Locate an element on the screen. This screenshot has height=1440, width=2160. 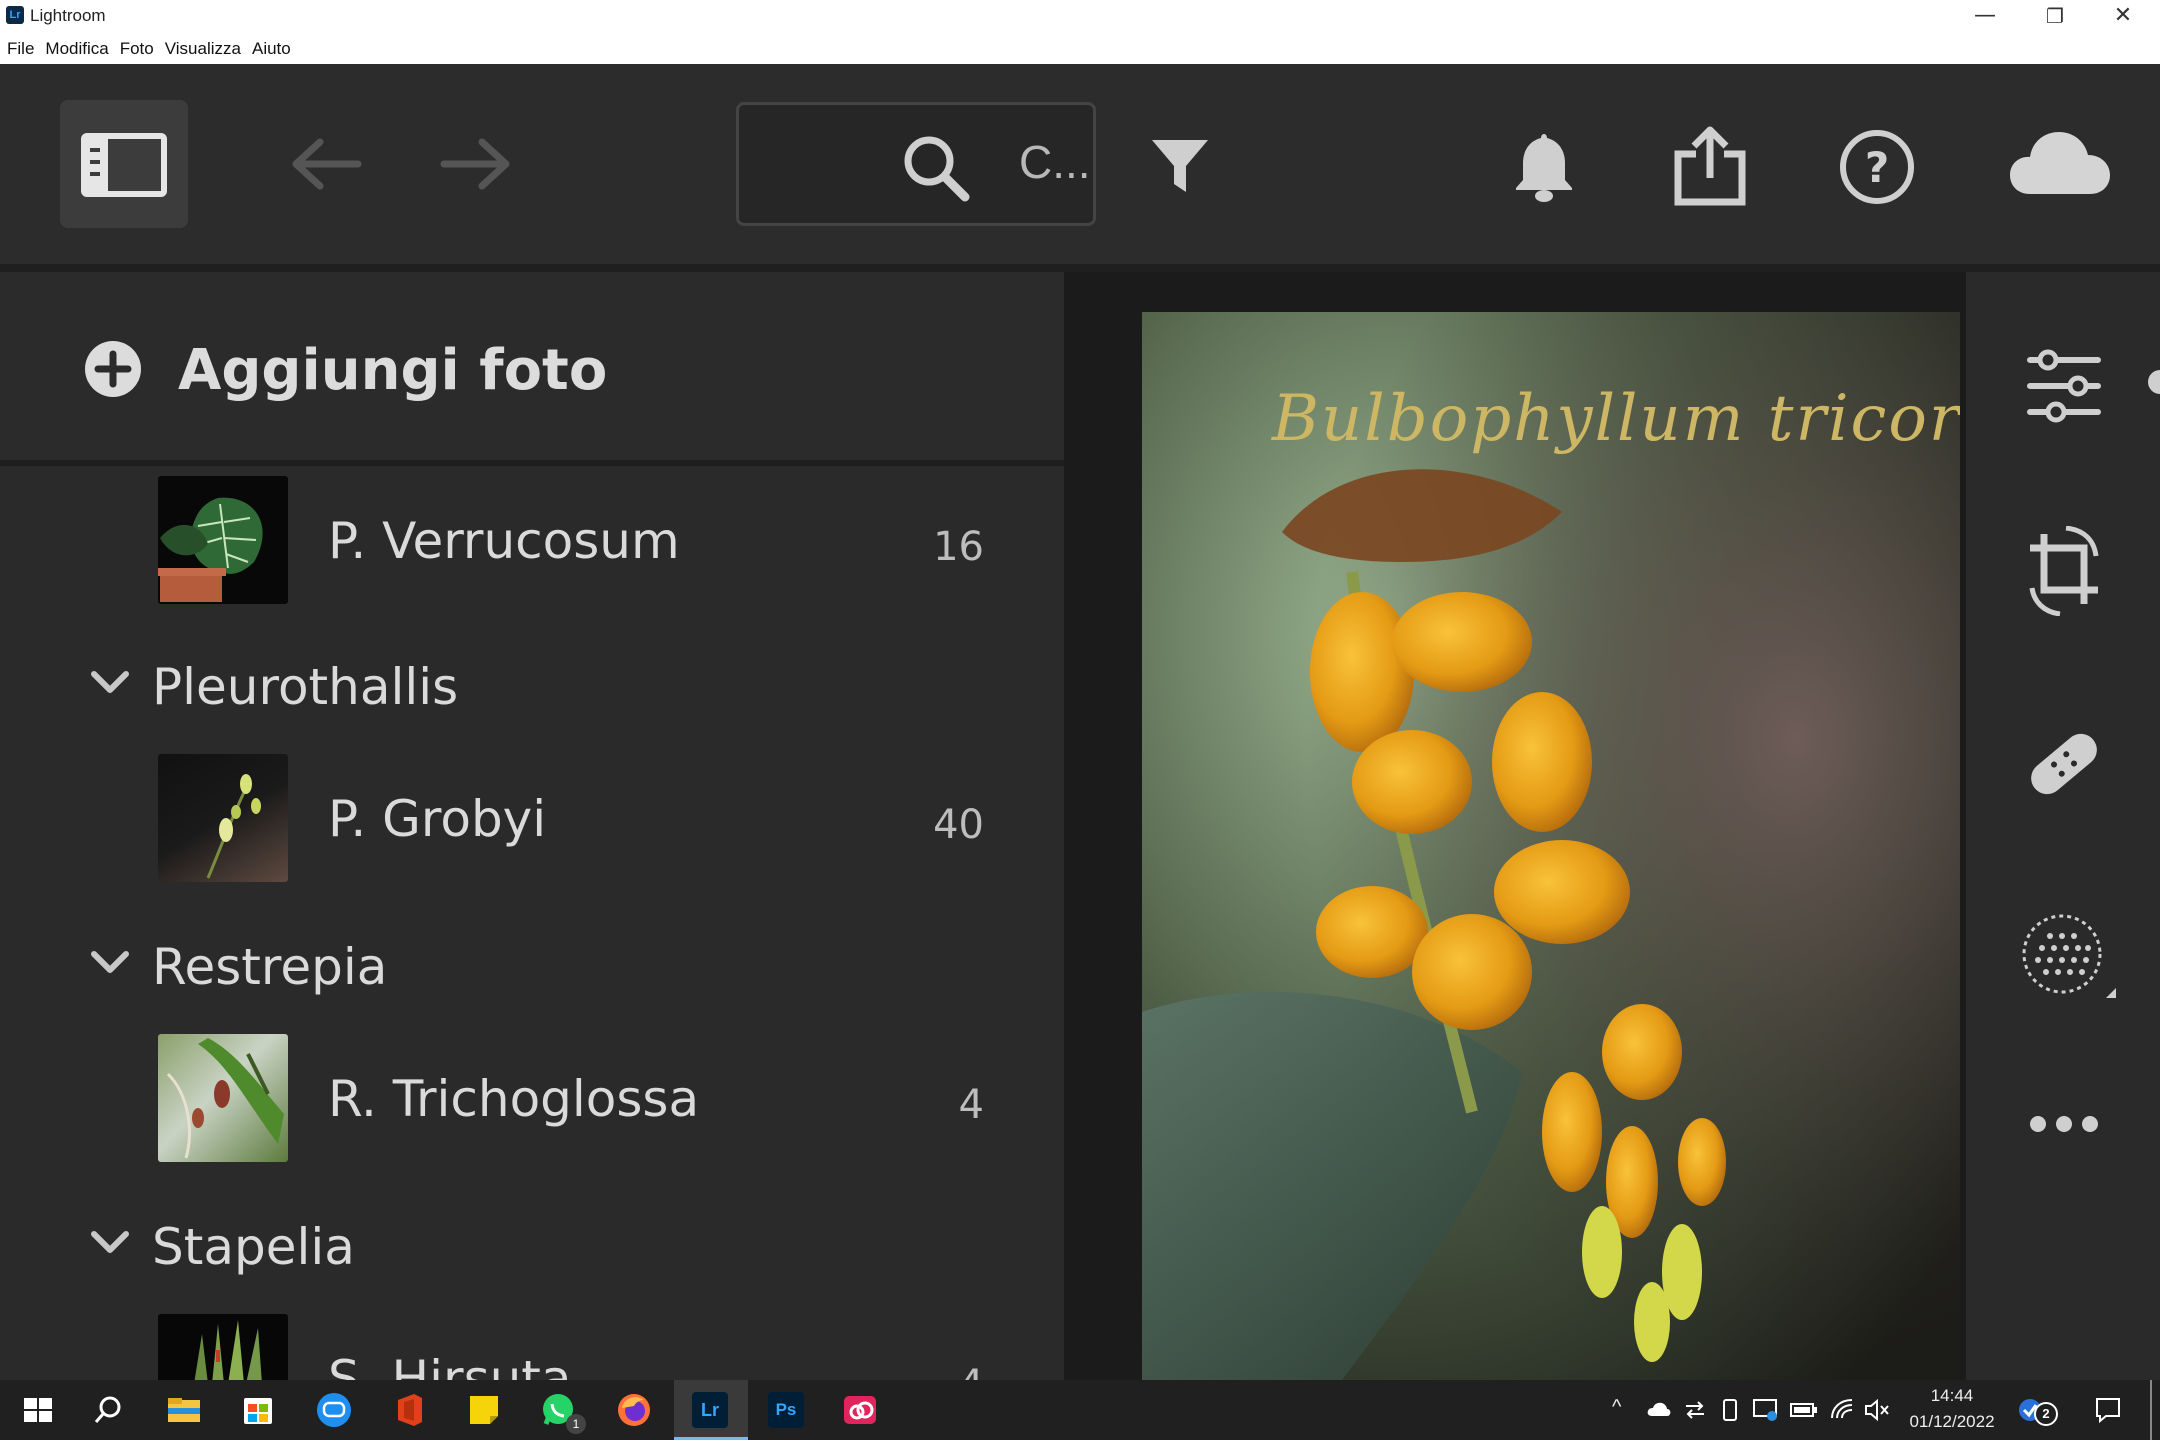
menu-aiuto: Aiuto is located at coordinates (271, 48).